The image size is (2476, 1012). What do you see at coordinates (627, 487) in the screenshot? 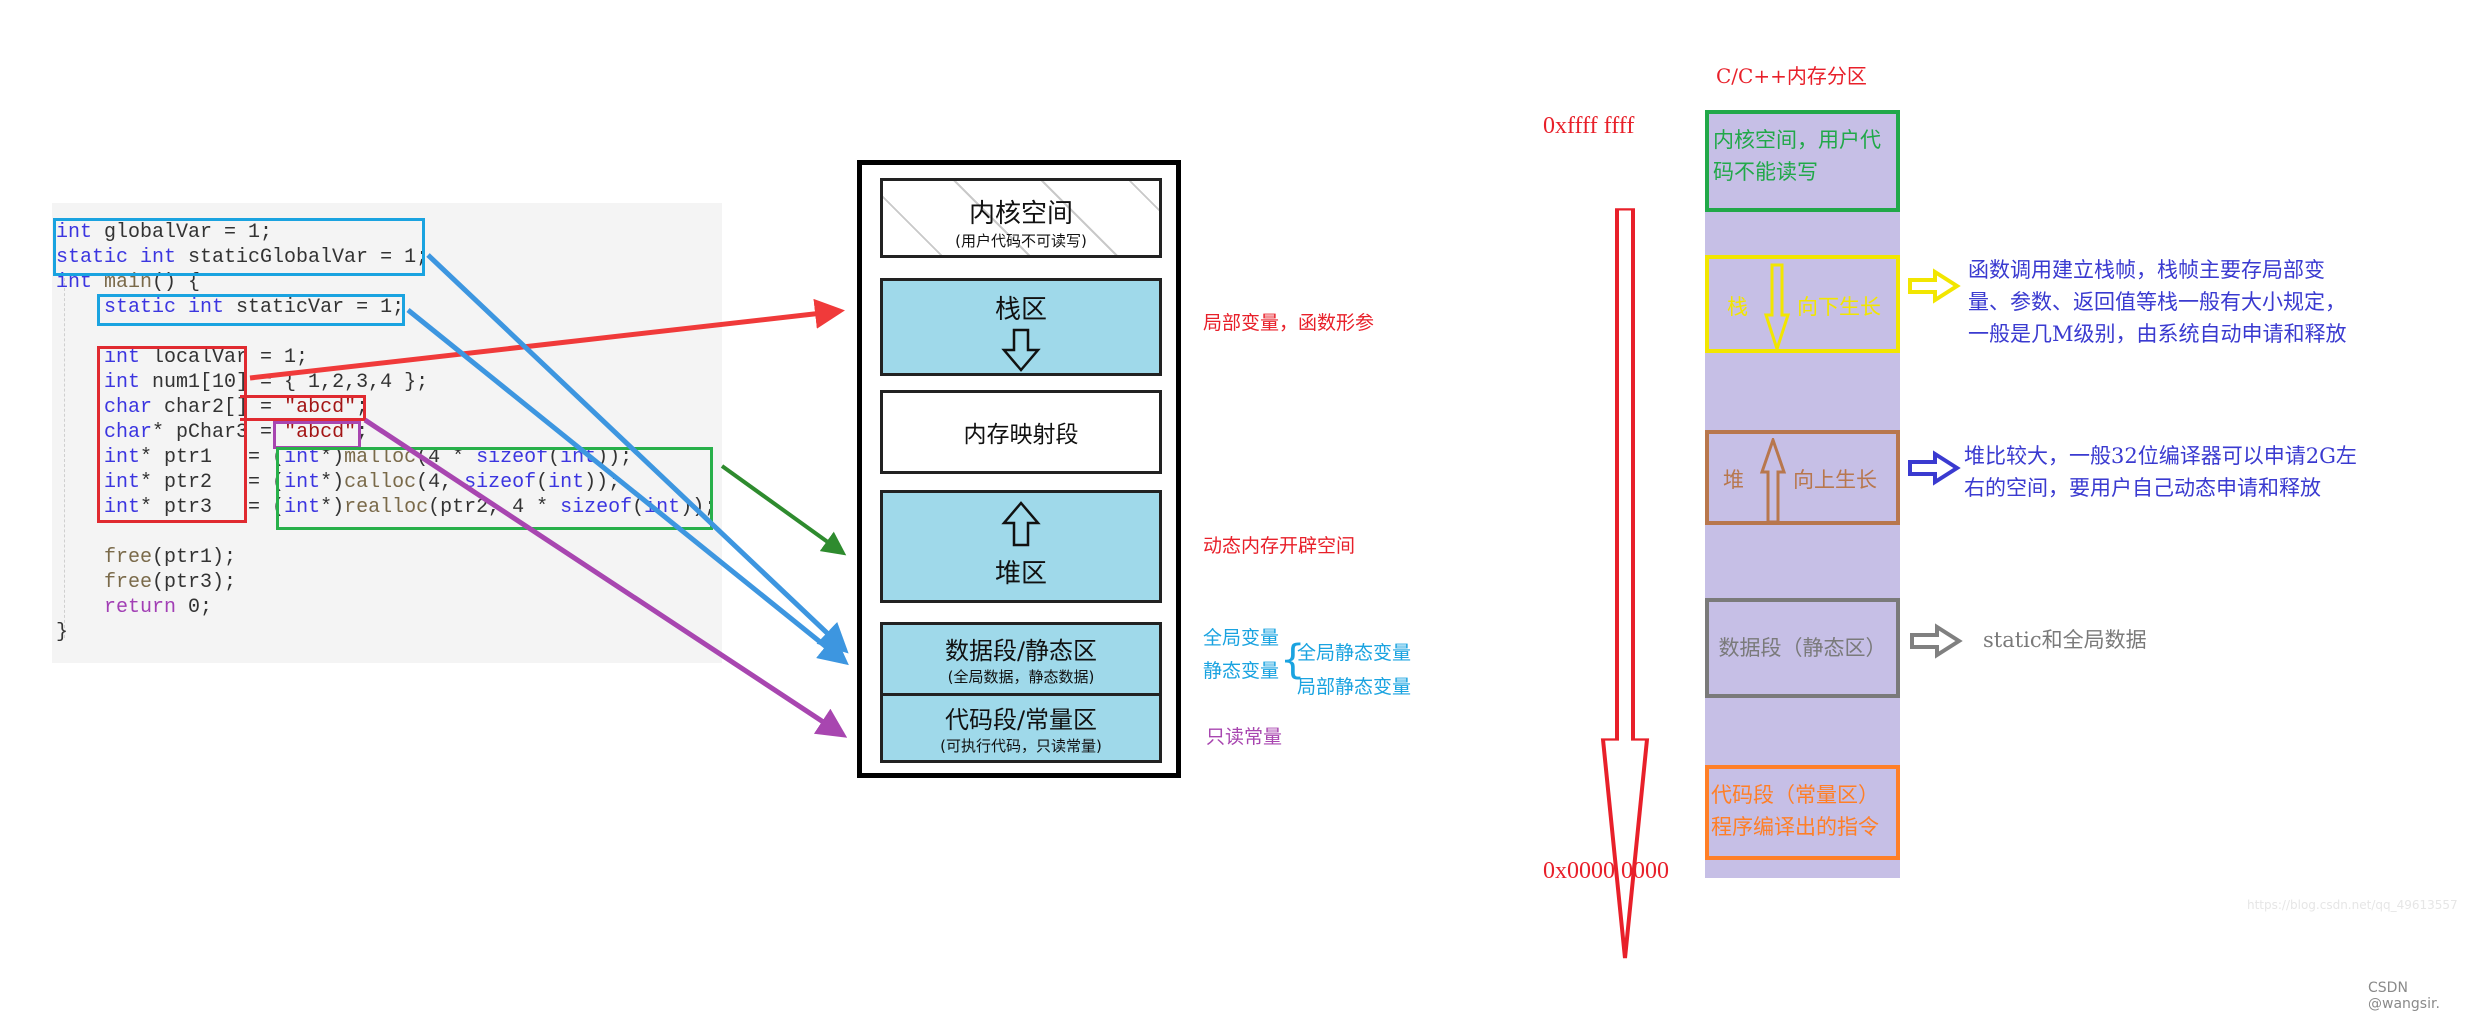
I see `arrow-static-to-data` at bounding box center [627, 487].